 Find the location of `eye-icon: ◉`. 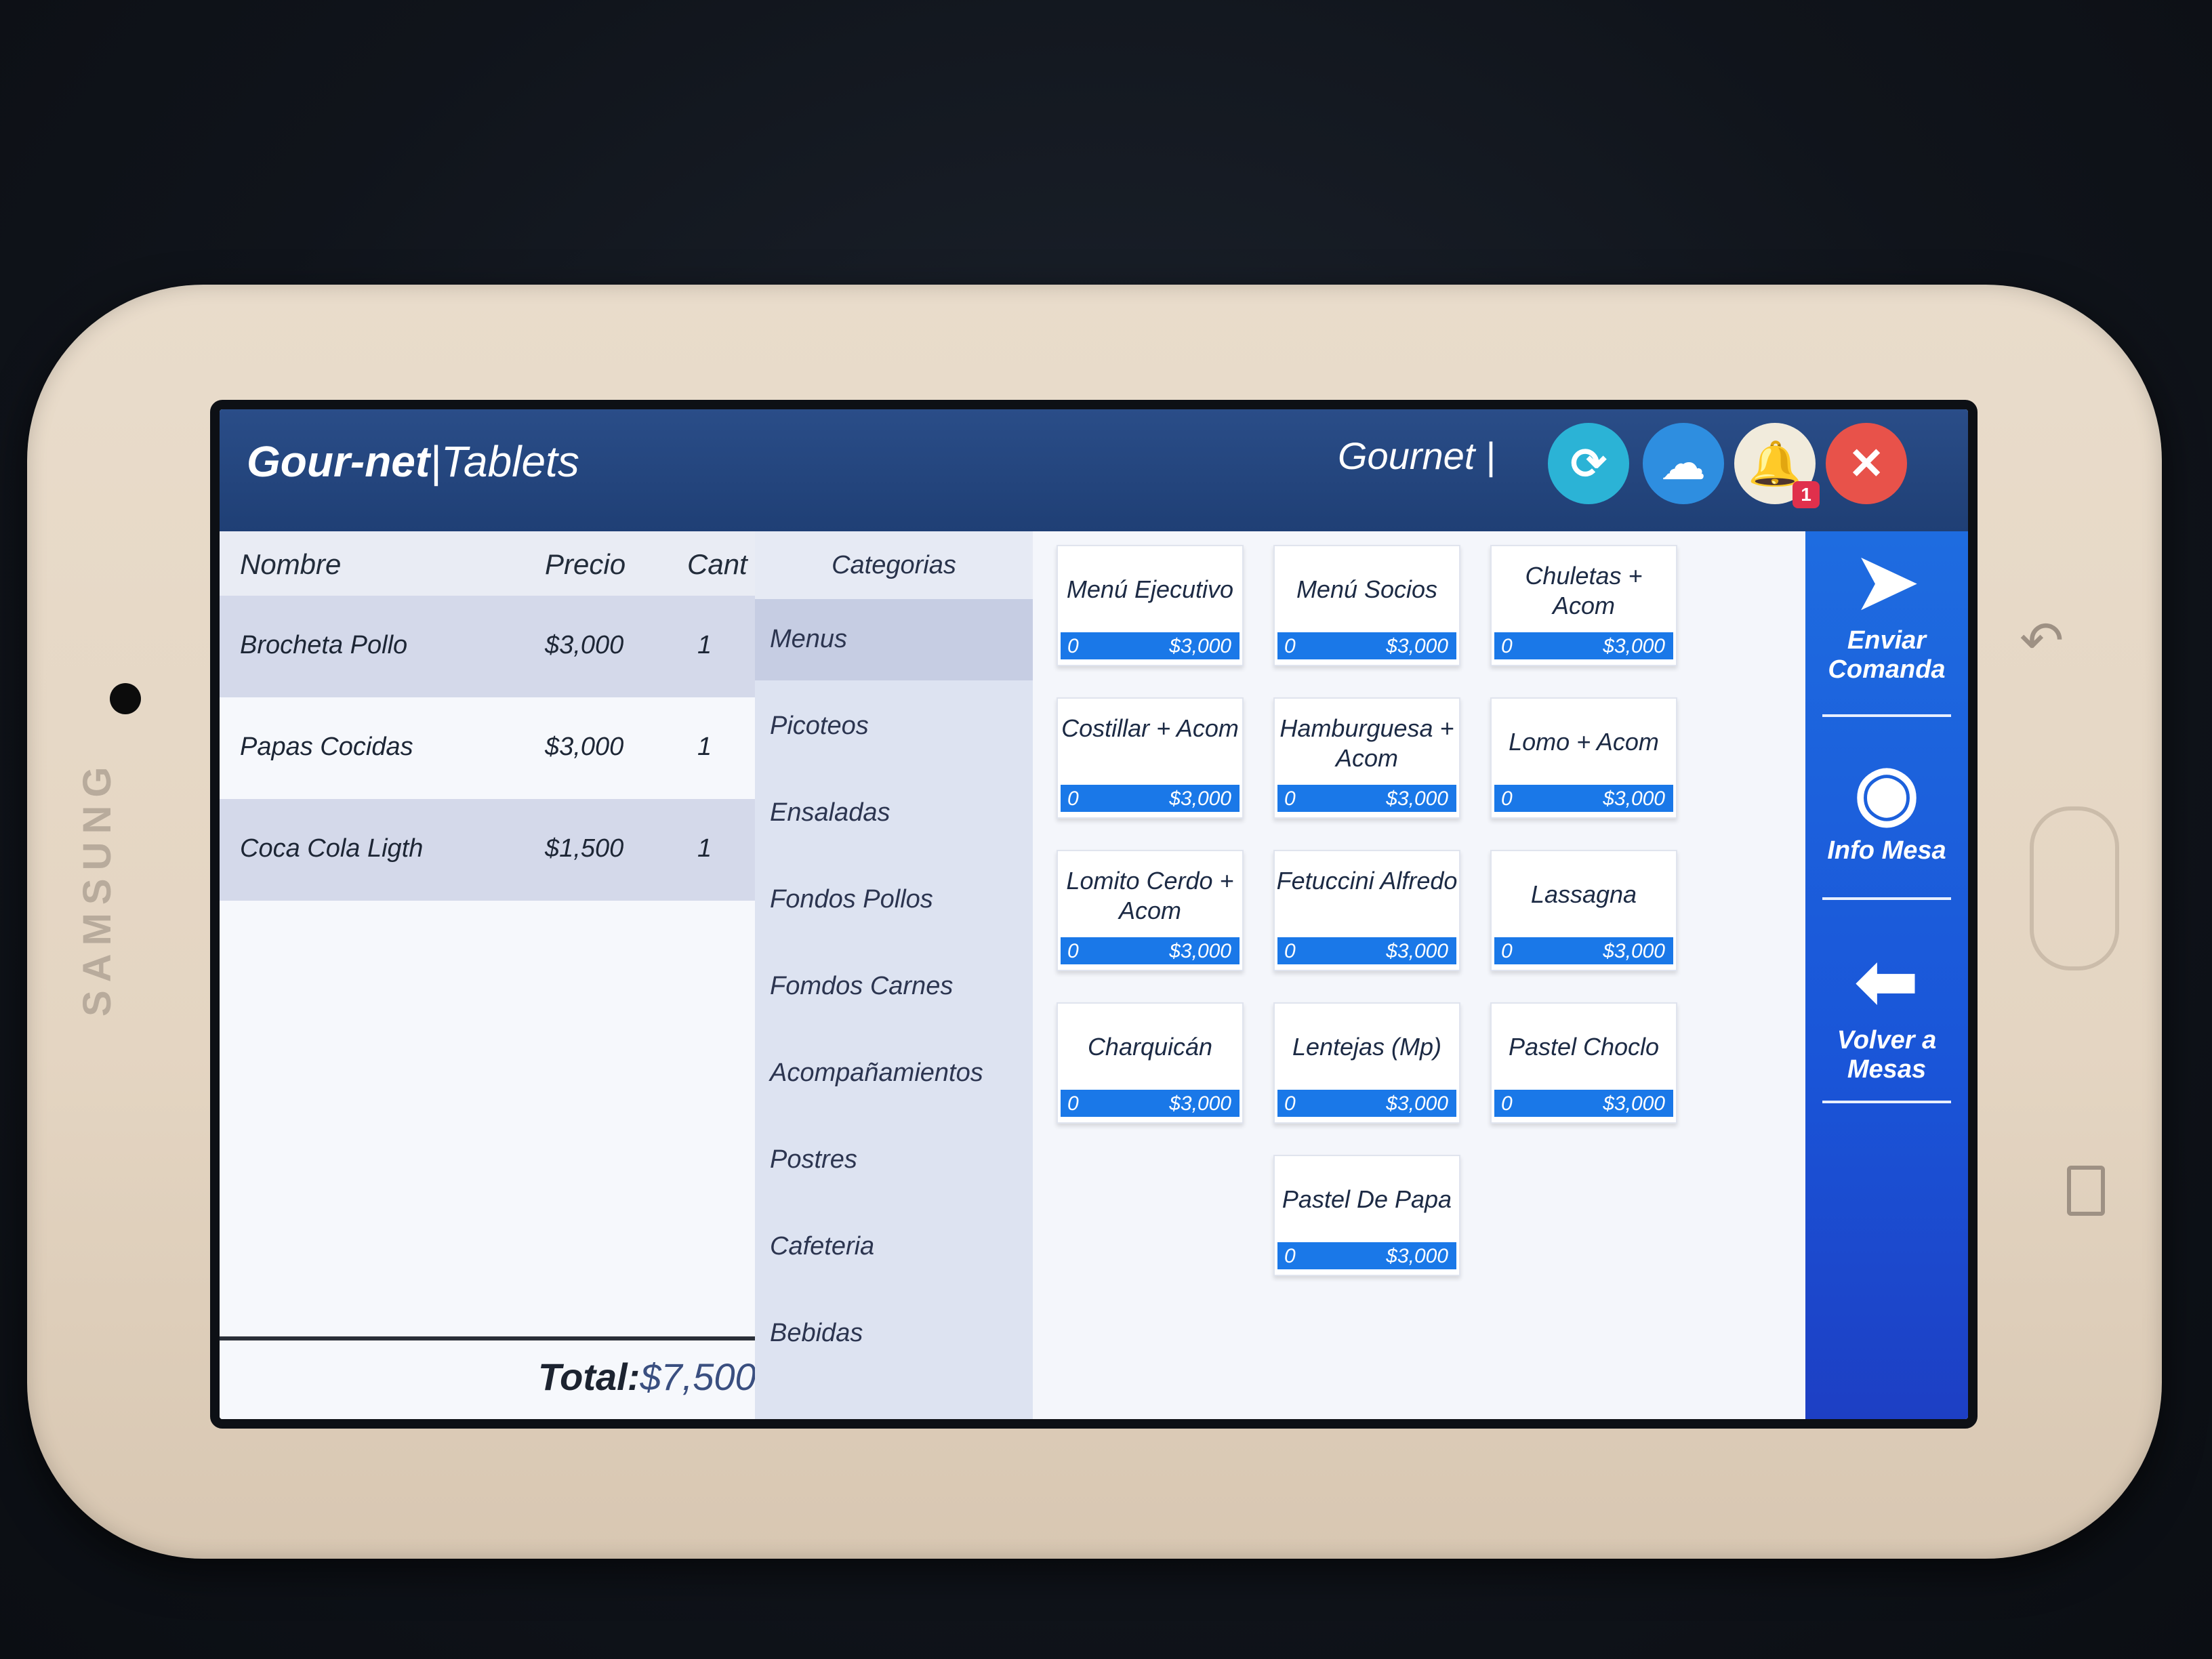

eye-icon: ◉ is located at coordinates (1887, 792).